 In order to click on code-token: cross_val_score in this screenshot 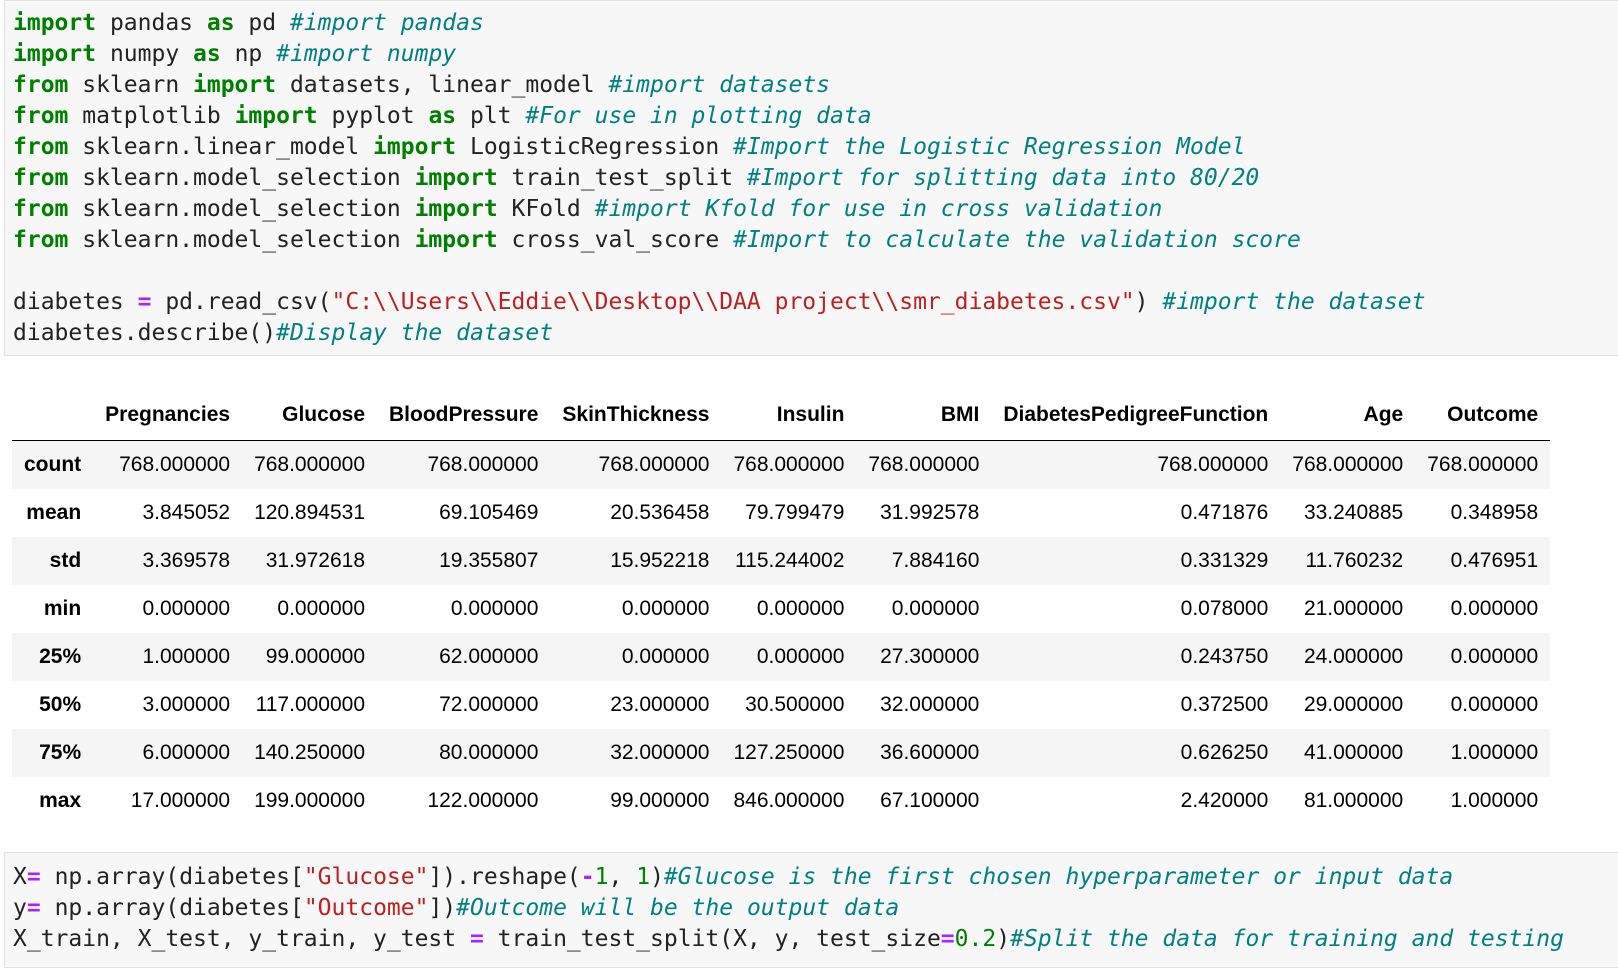, I will do `click(615, 240)`.